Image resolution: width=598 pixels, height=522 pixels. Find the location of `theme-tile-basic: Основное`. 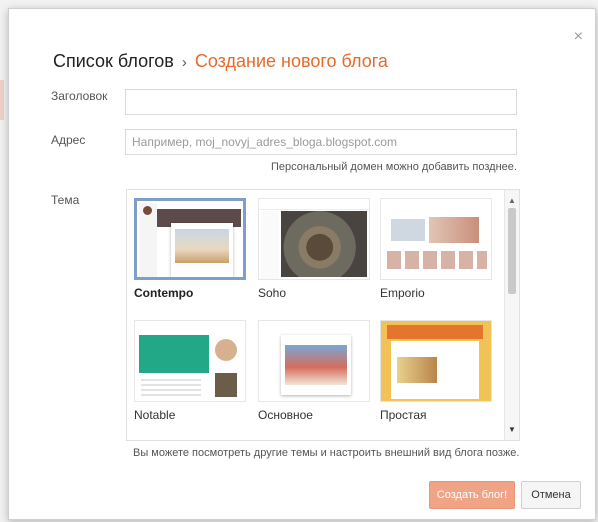

theme-tile-basic: Основное is located at coordinates (314, 371).